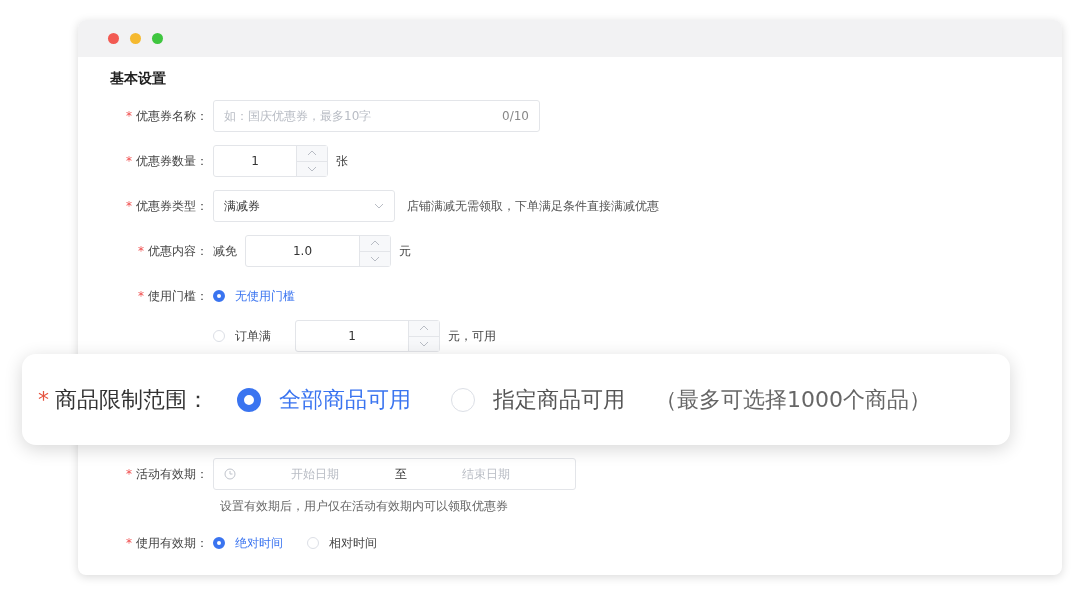 The width and height of the screenshot is (1080, 596). Describe the element at coordinates (472, 336) in the screenshot. I see `unit-text: 元，可用` at that location.